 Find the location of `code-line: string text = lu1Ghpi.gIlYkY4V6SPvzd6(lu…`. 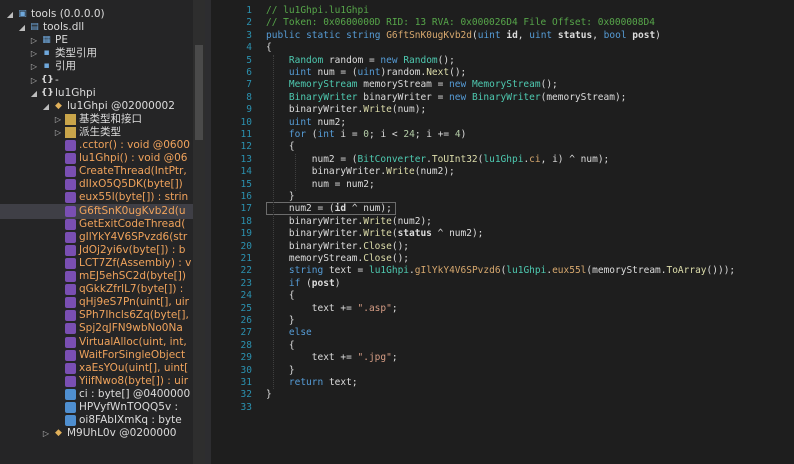

code-line: string text = lu1Ghpi.gIlYkY4V6SPvzd6(lu… is located at coordinates (500, 271).